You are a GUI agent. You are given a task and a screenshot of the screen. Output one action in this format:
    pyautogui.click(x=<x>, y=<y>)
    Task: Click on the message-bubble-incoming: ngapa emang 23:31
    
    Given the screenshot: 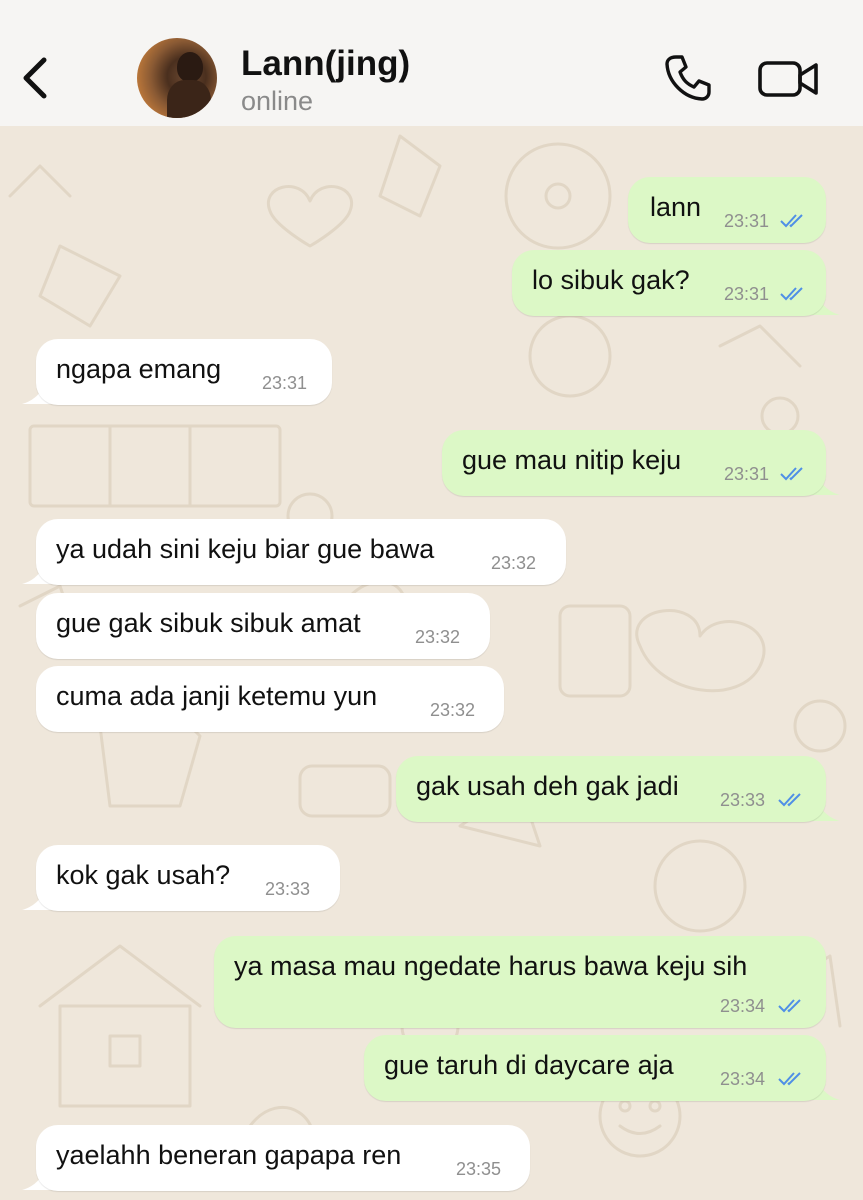 What is the action you would take?
    pyautogui.click(x=184, y=372)
    